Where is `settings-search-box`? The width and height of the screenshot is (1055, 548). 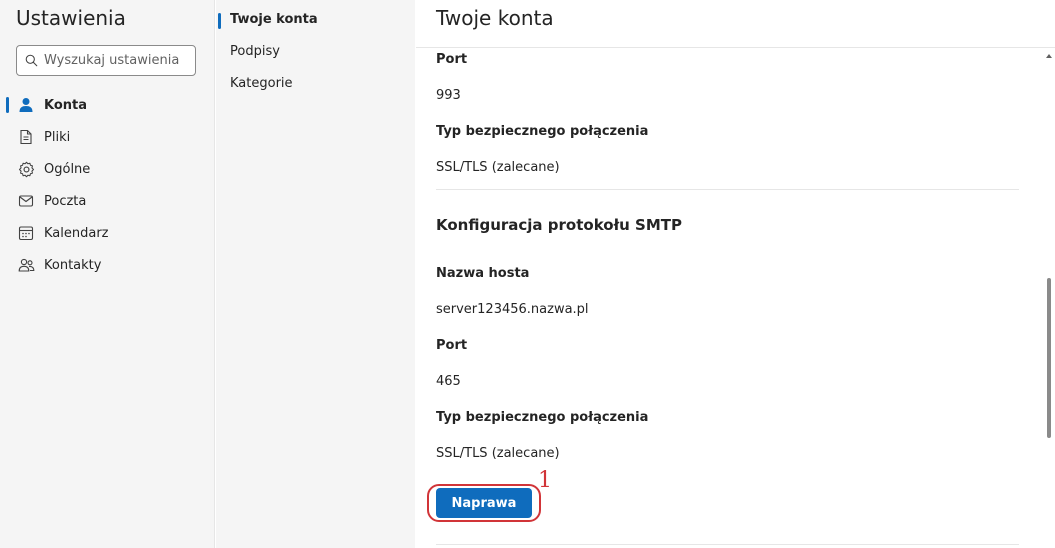 settings-search-box is located at coordinates (106, 60).